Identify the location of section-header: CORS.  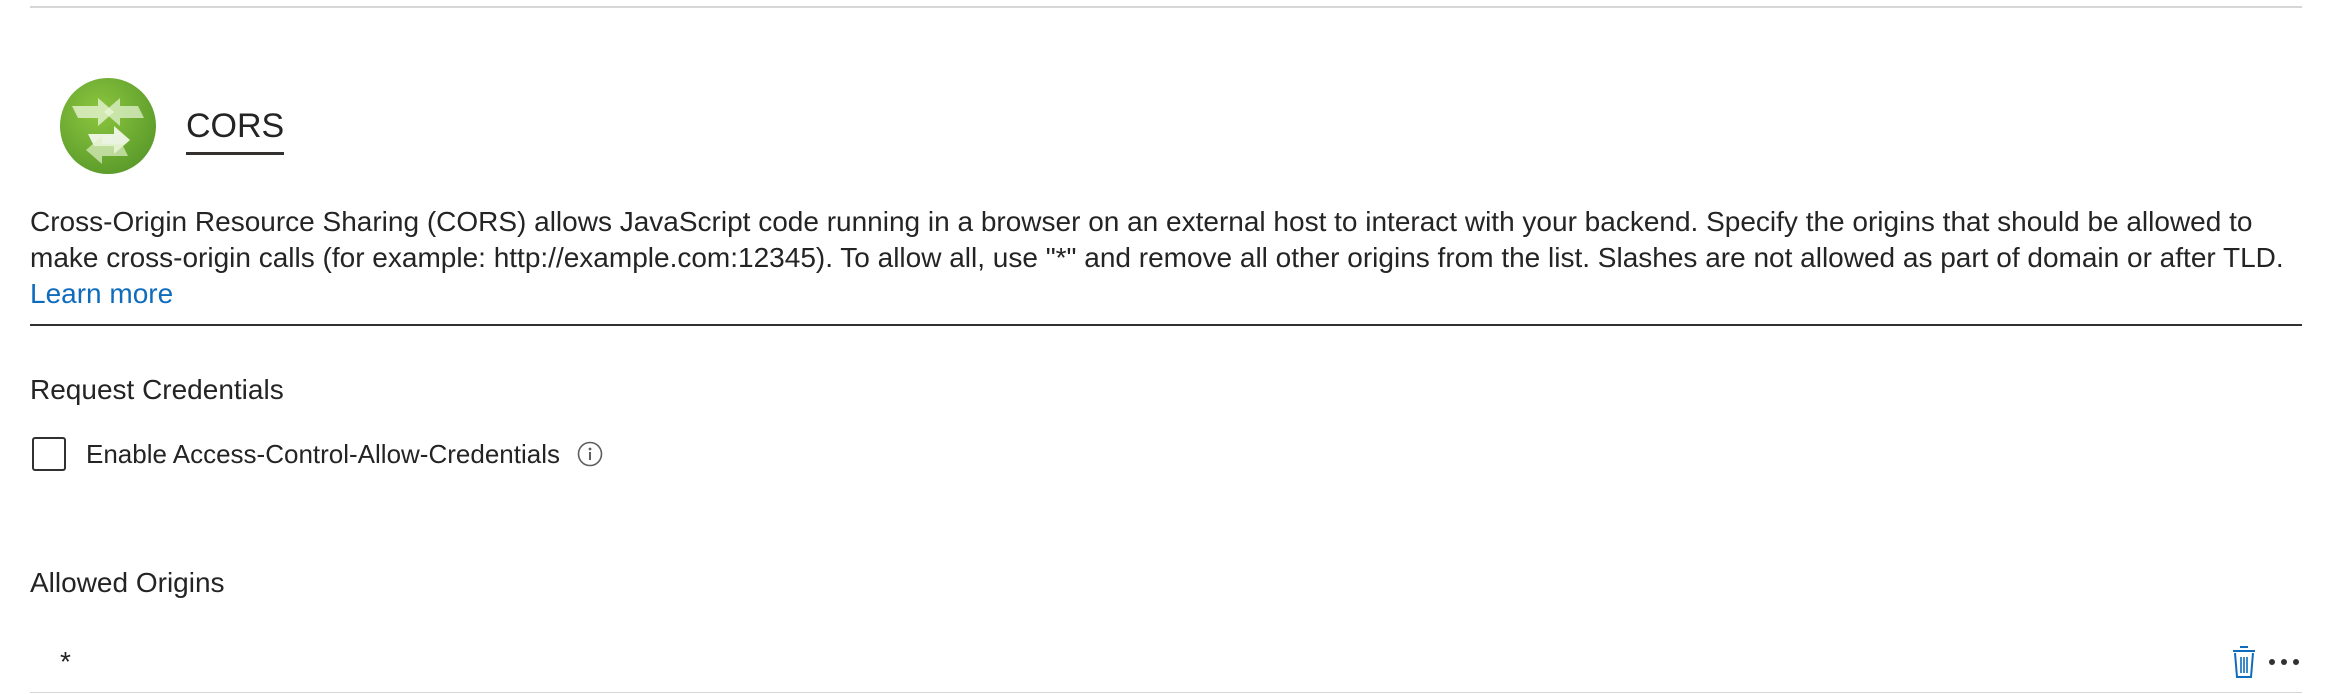
(171, 126).